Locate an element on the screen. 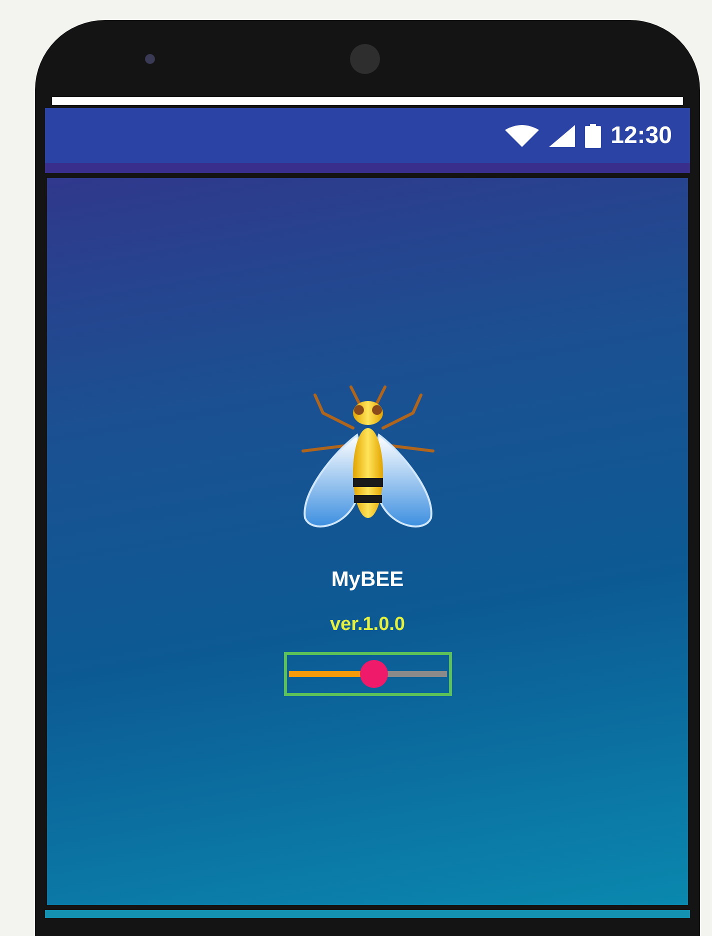 Image resolution: width=712 pixels, height=936 pixels. battery-icon is located at coordinates (592, 136).